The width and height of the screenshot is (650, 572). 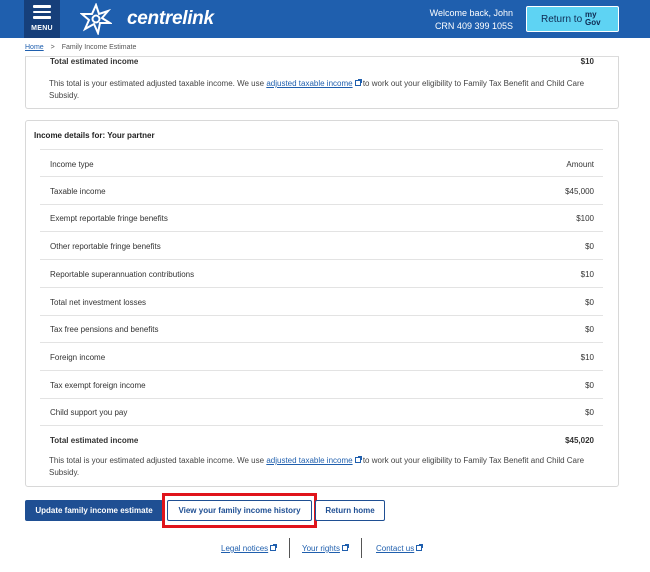 I want to click on welcome-text: Welcome back, John, so click(x=471, y=13).